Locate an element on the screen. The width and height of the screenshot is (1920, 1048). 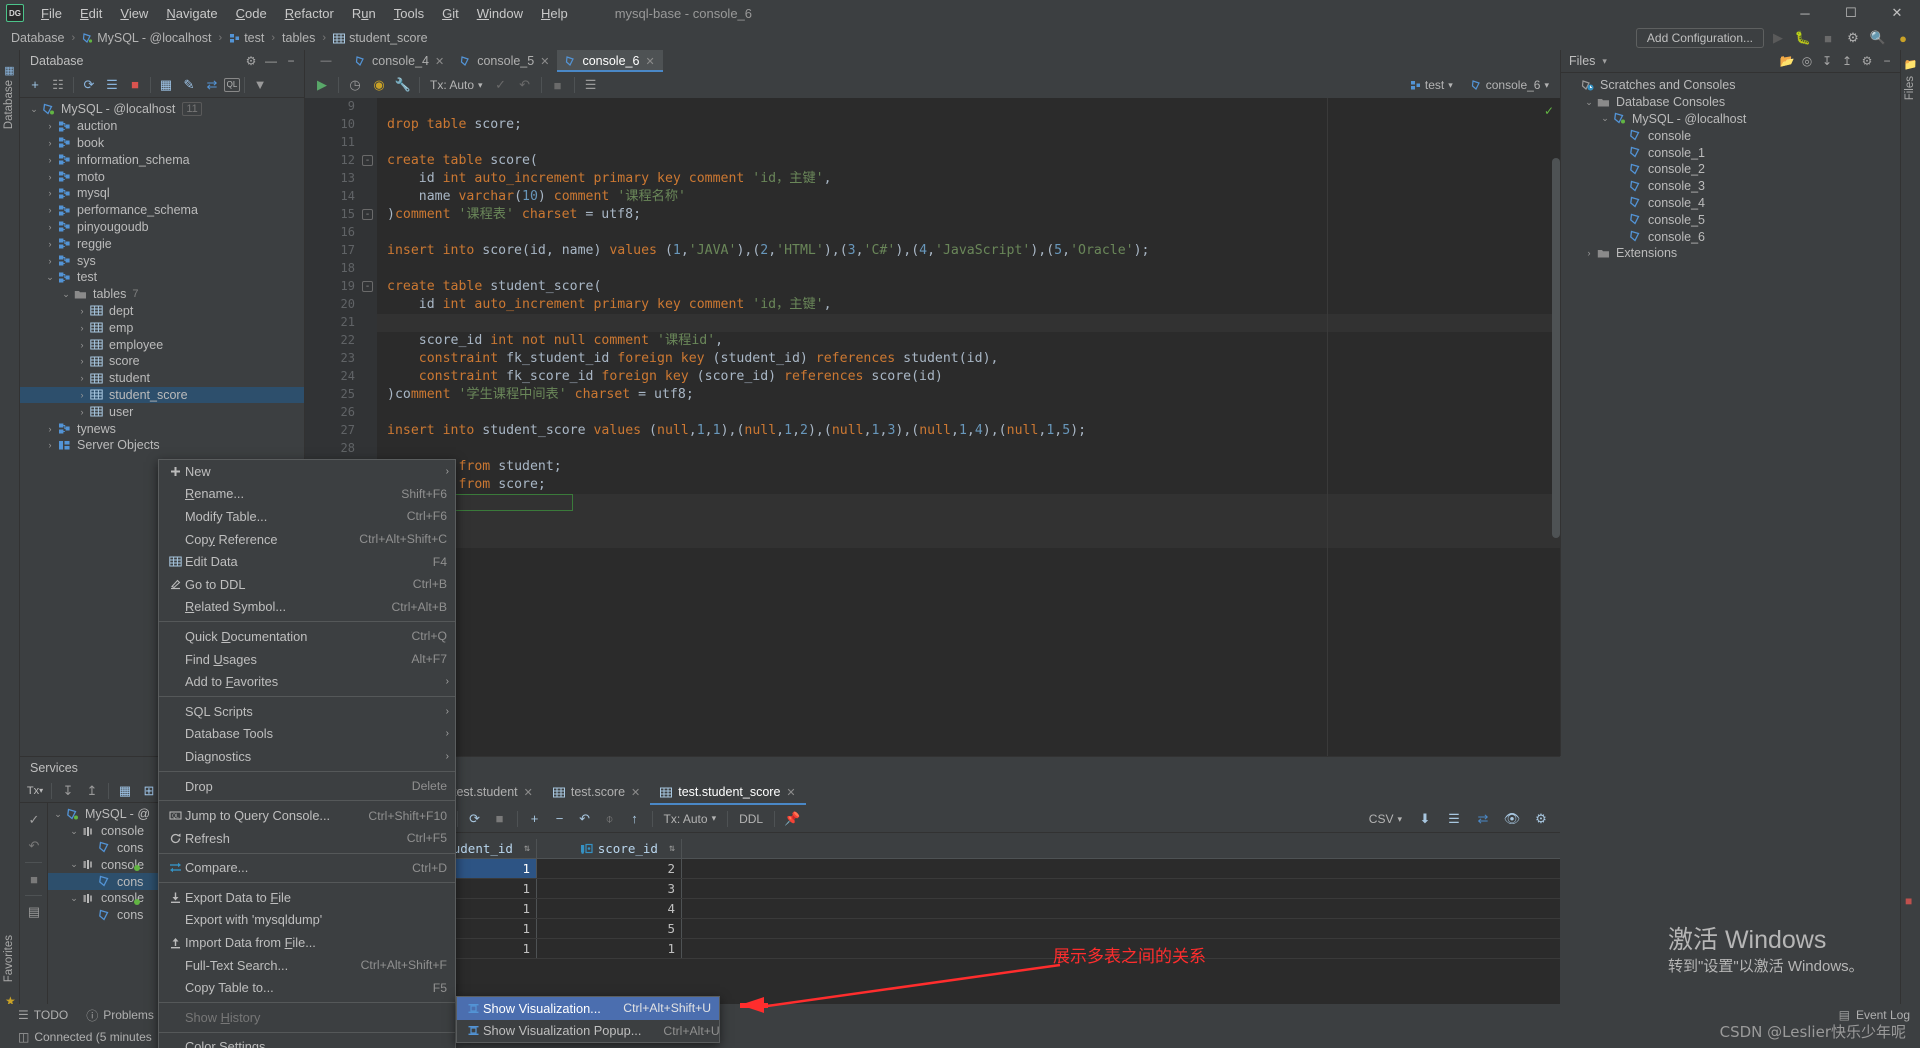
pin-icon: 📌 is located at coordinates (792, 819).